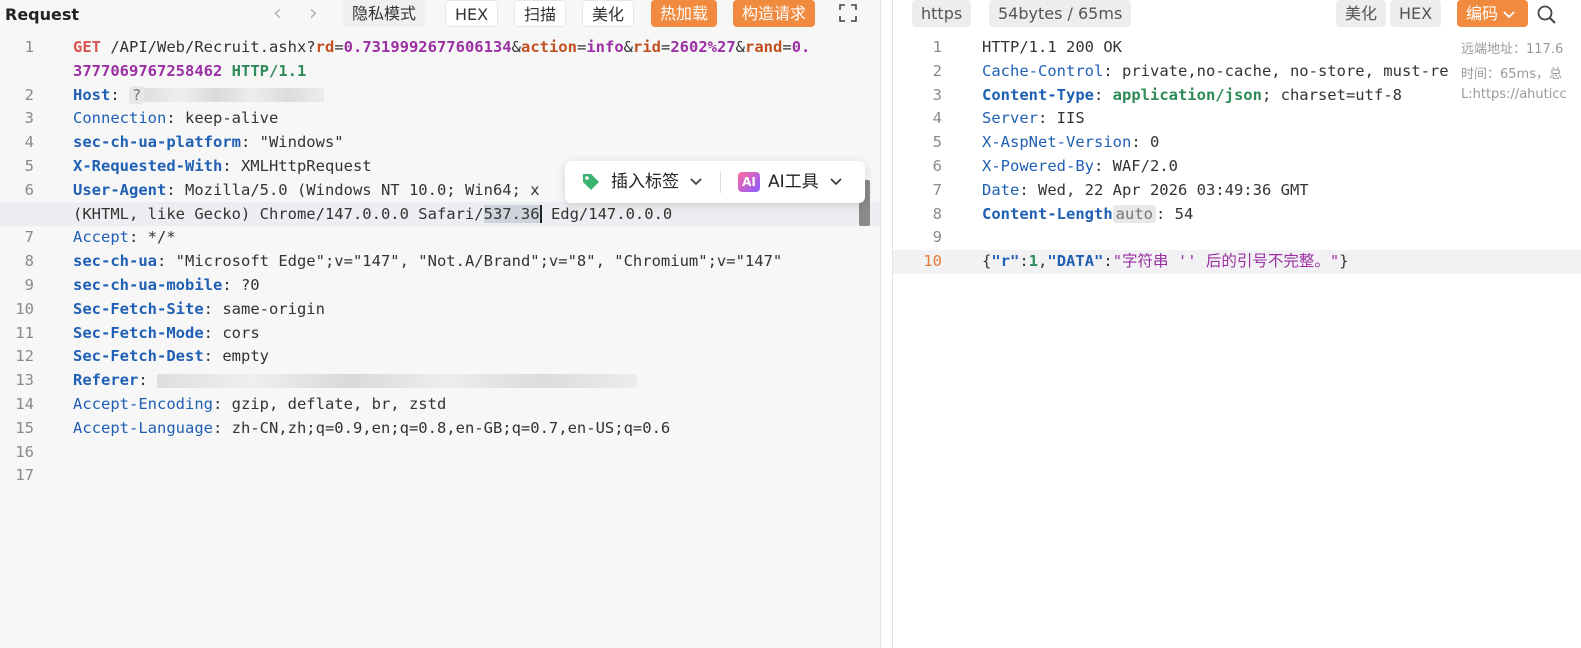 The height and width of the screenshot is (648, 1581). I want to click on line-text: Referer:, so click(355, 381).